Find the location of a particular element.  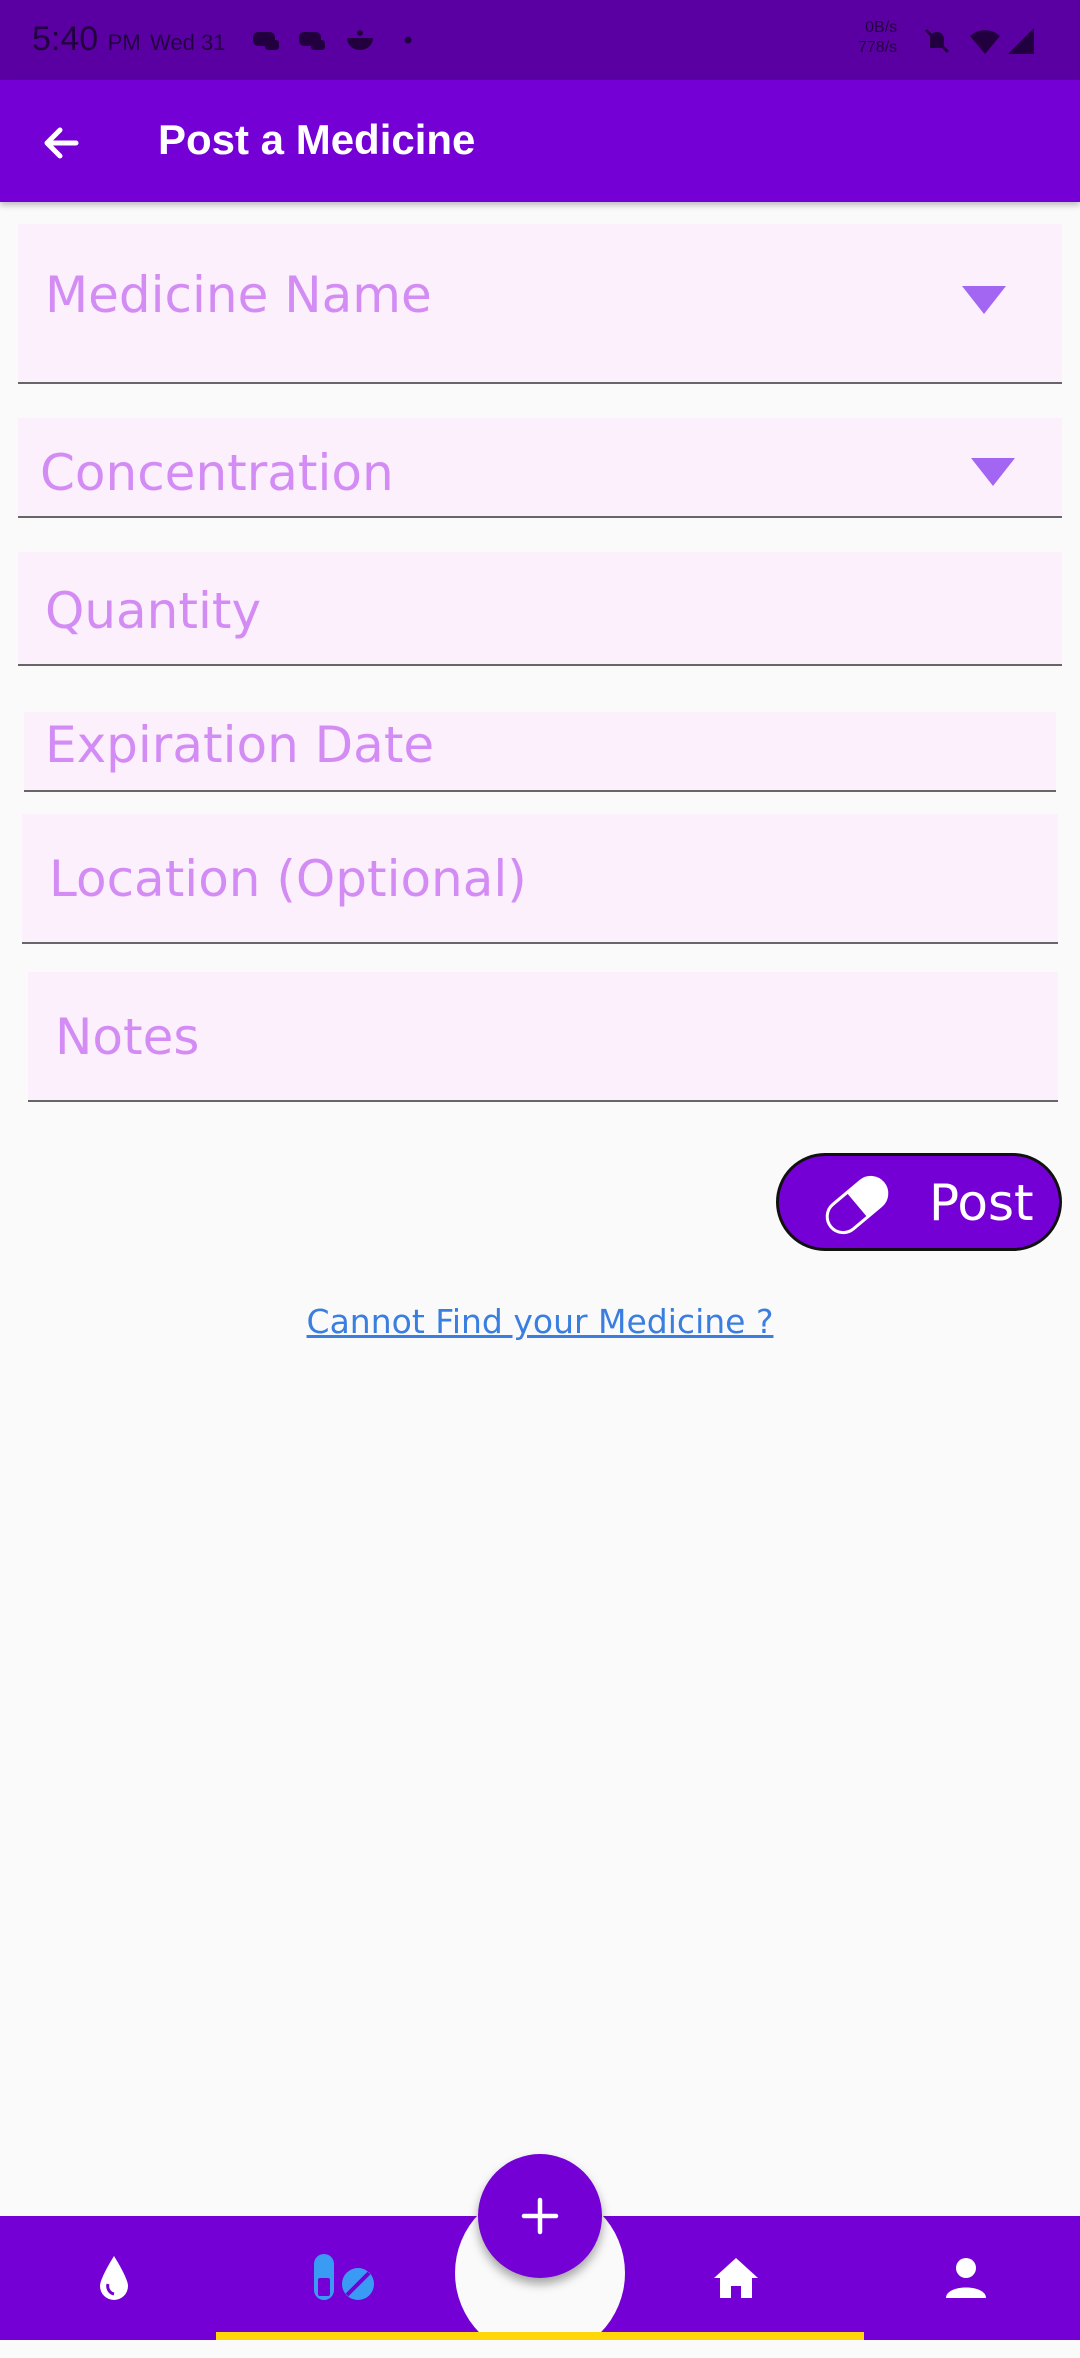

cannot-find-medicine-link: Cannot Find your Medicine ? is located at coordinates (540, 1321).